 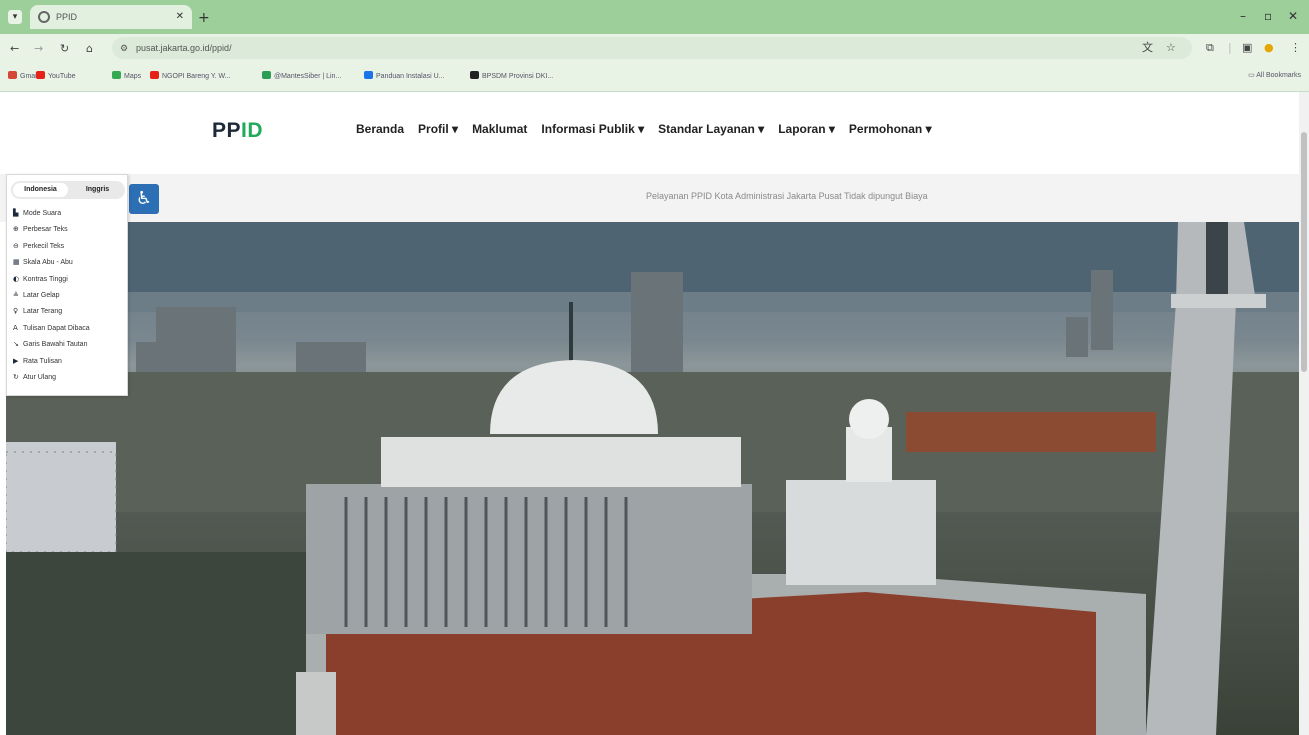 I want to click on nav-item: Profil ▾, so click(x=438, y=129).